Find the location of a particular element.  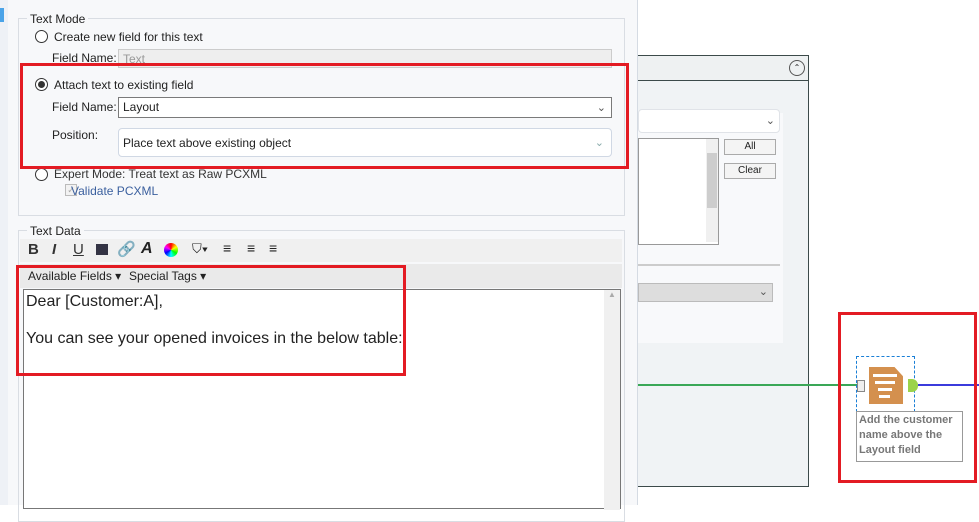

image-icon is located at coordinates (102, 249).